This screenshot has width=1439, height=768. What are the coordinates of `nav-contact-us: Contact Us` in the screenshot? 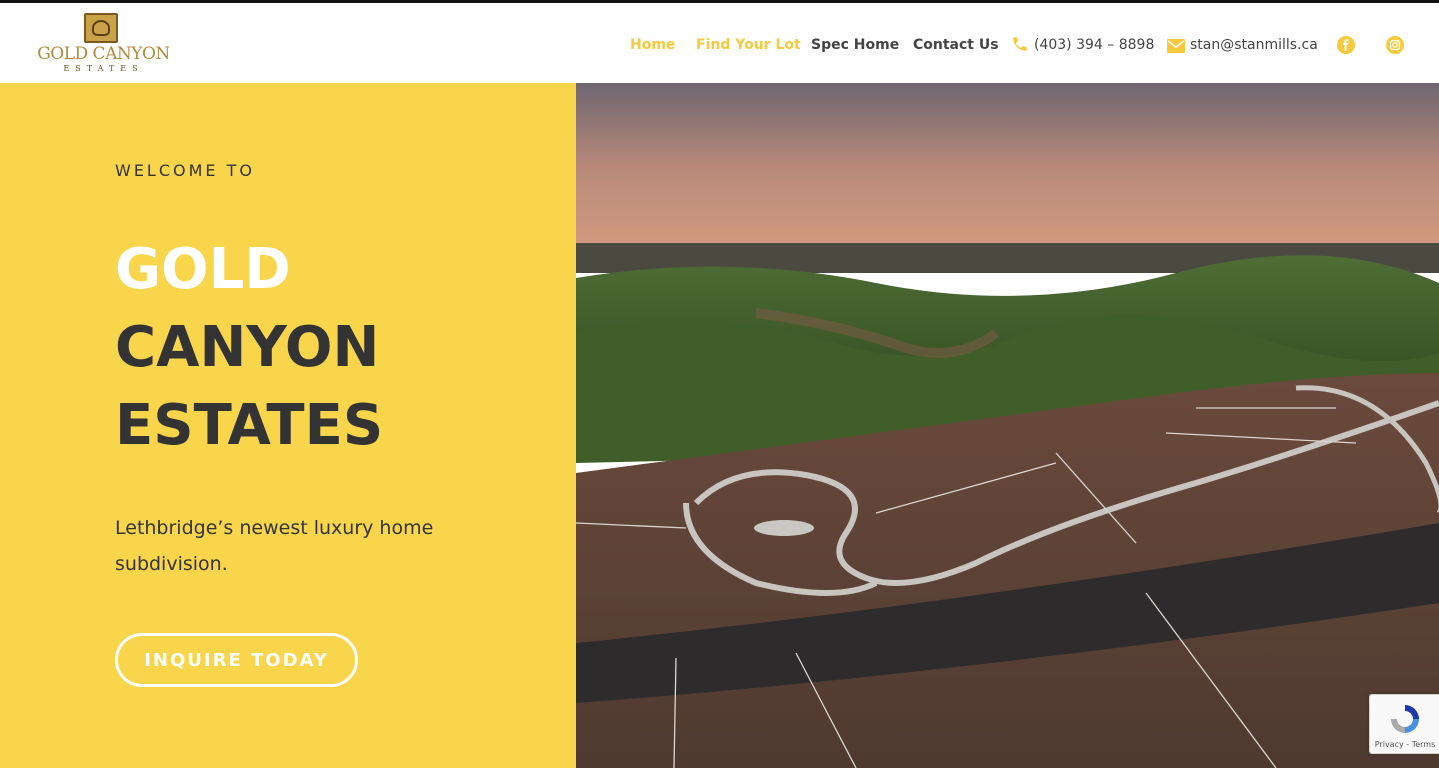 It's located at (956, 45).